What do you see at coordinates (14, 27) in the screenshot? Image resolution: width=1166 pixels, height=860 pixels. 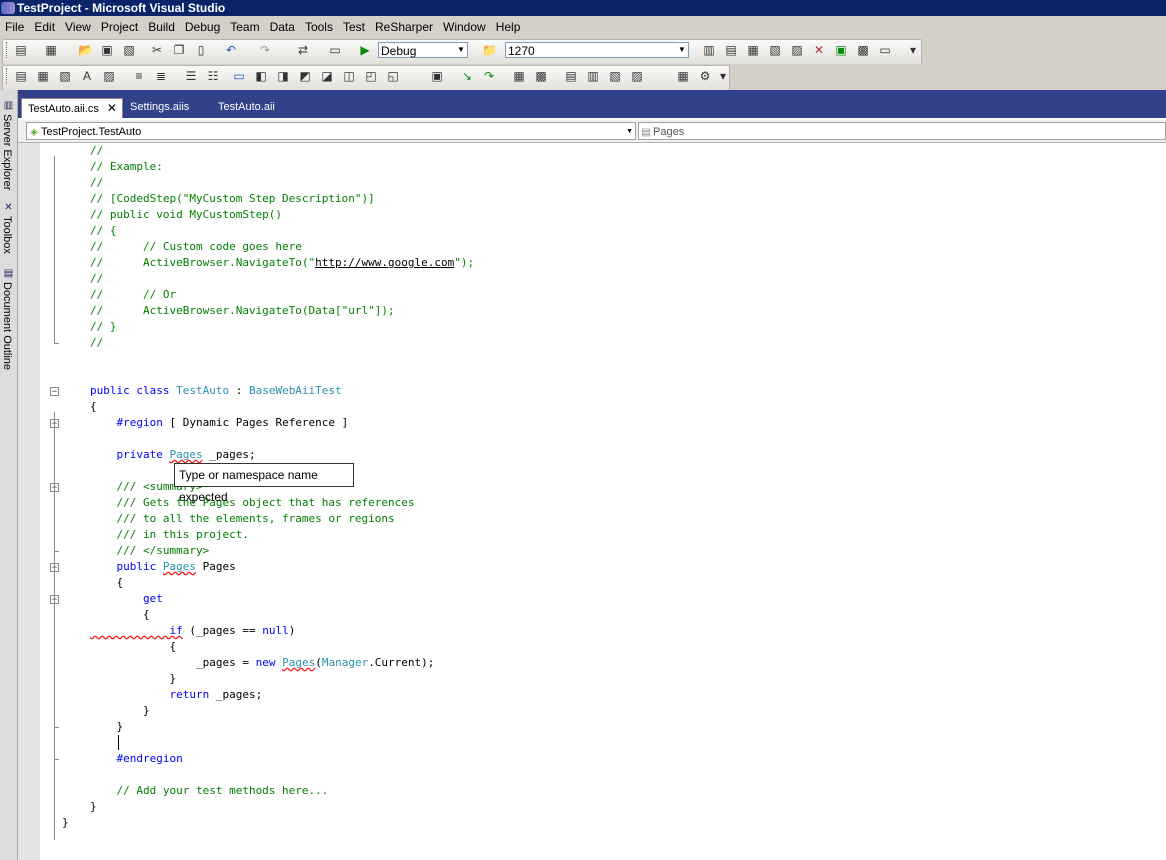 I see `menu-file: File` at bounding box center [14, 27].